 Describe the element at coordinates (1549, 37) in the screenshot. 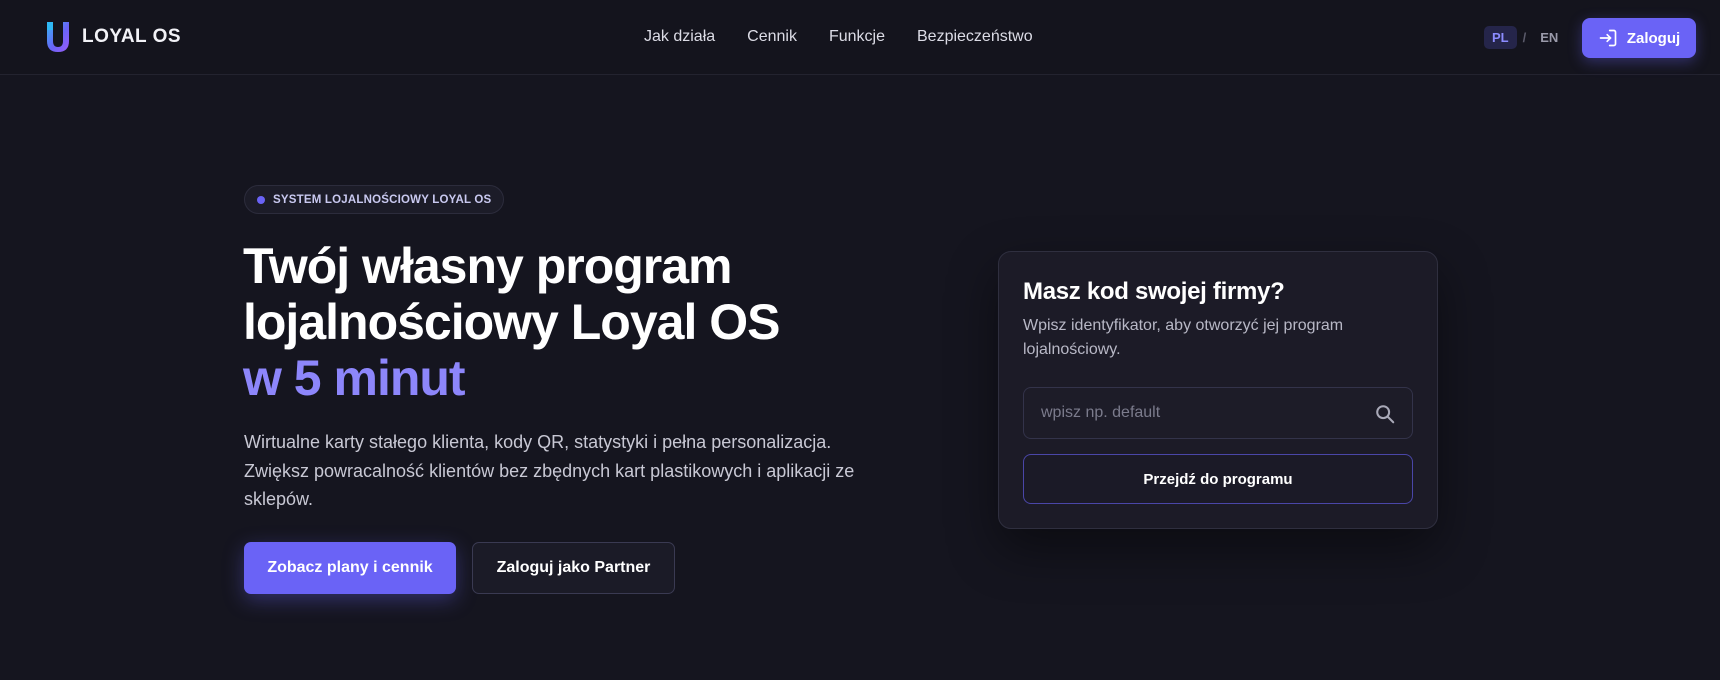

I see `lang-en-option: EN` at that location.